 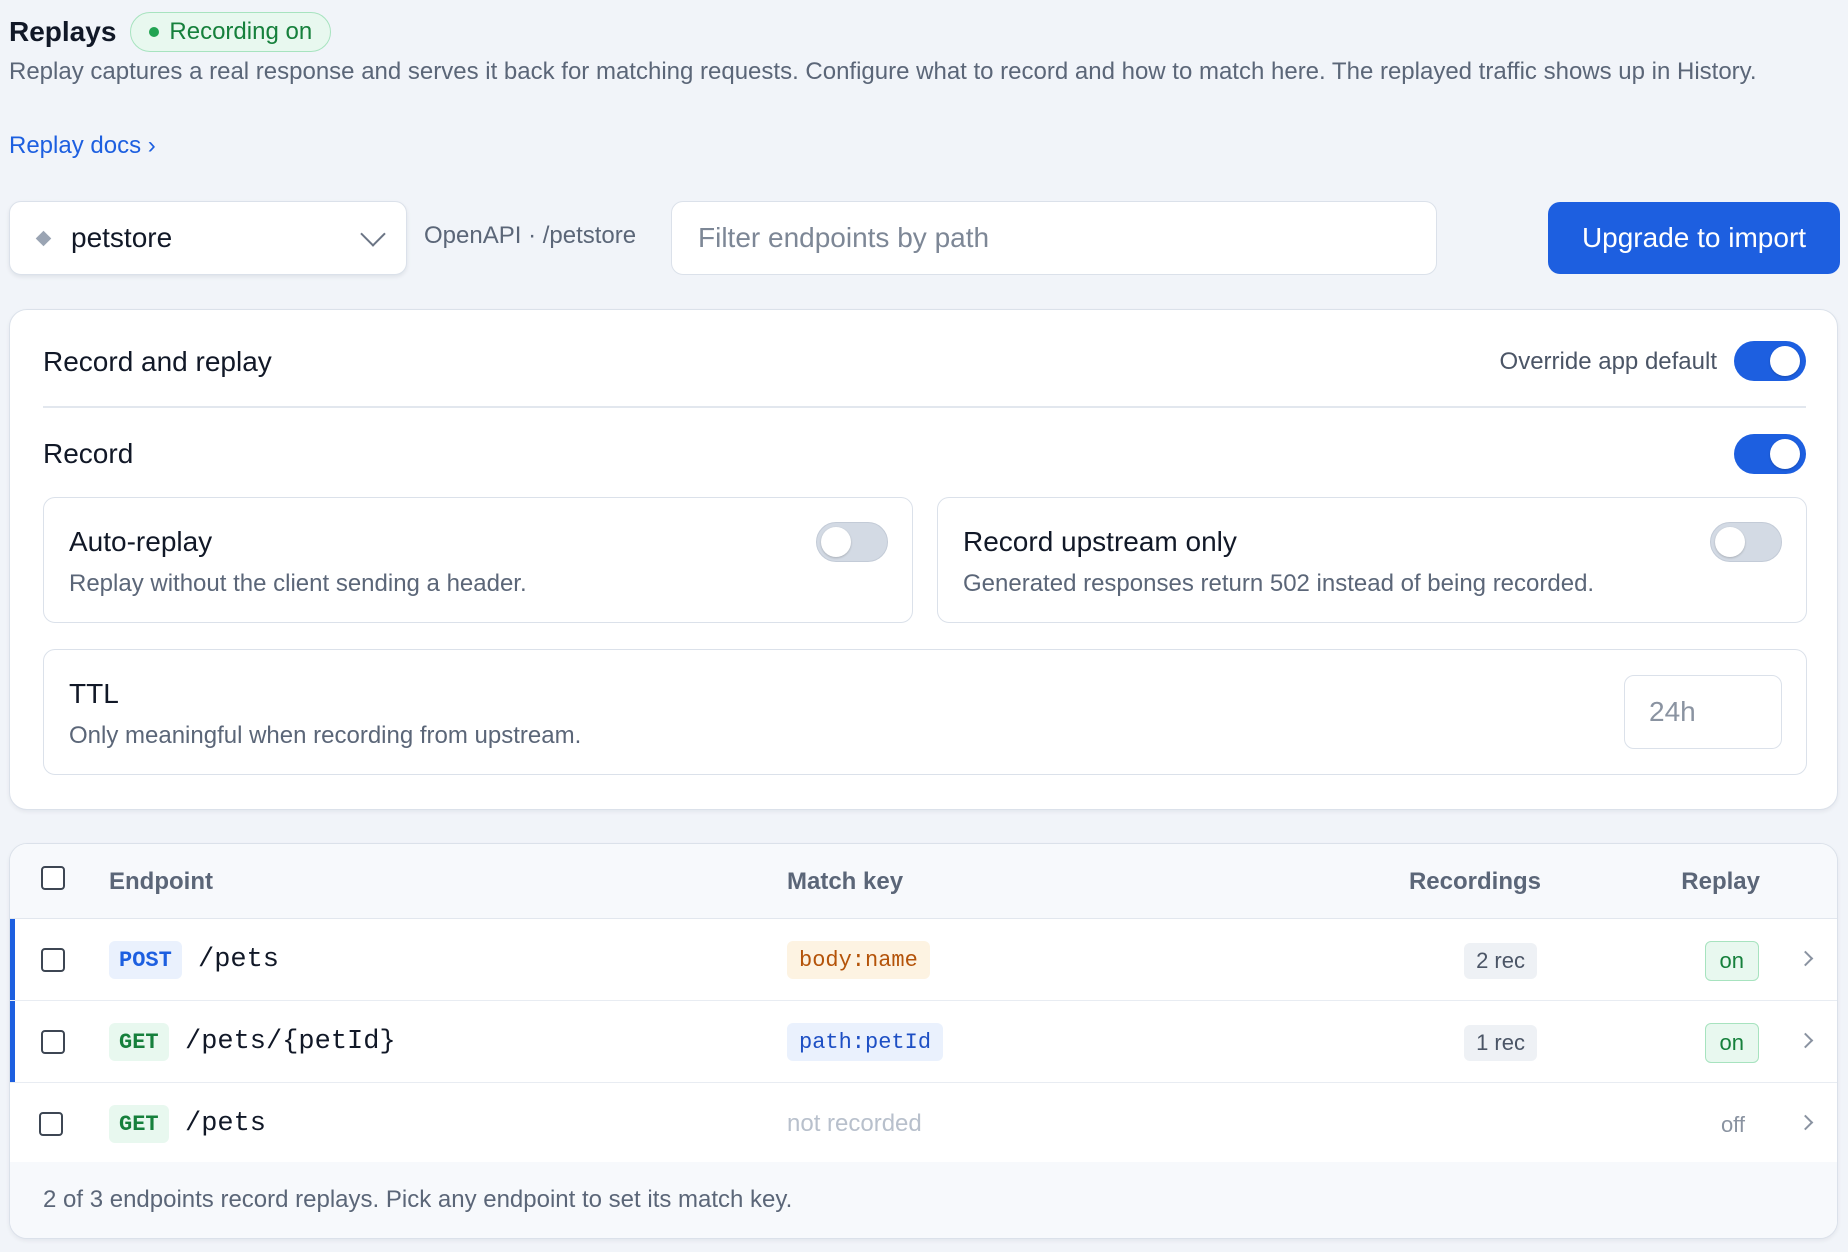 I want to click on table-row: POST /pets body:name 2 rec on, so click(x=923, y=960).